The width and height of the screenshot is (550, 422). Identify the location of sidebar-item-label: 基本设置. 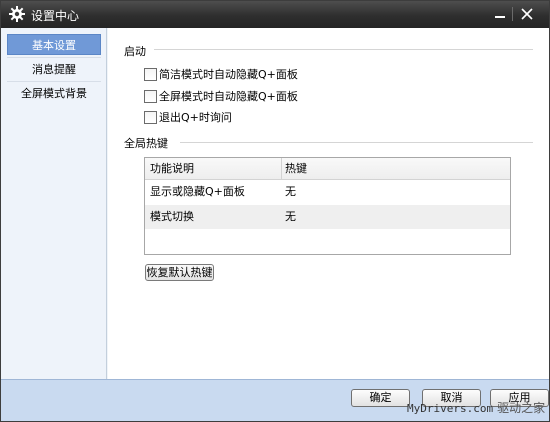
(54, 45).